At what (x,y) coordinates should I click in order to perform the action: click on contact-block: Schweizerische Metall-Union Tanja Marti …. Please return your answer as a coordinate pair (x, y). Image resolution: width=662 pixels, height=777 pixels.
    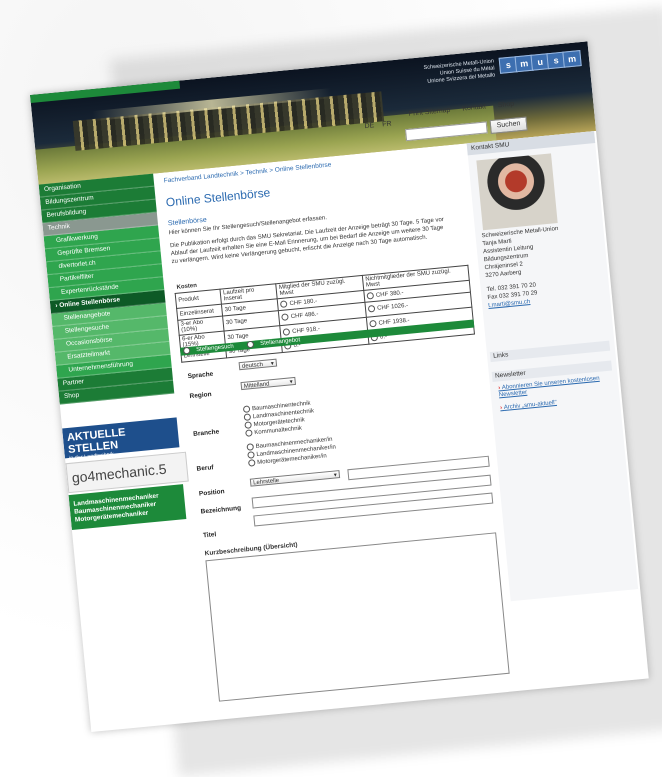
    Looking at the image, I should click on (534, 266).